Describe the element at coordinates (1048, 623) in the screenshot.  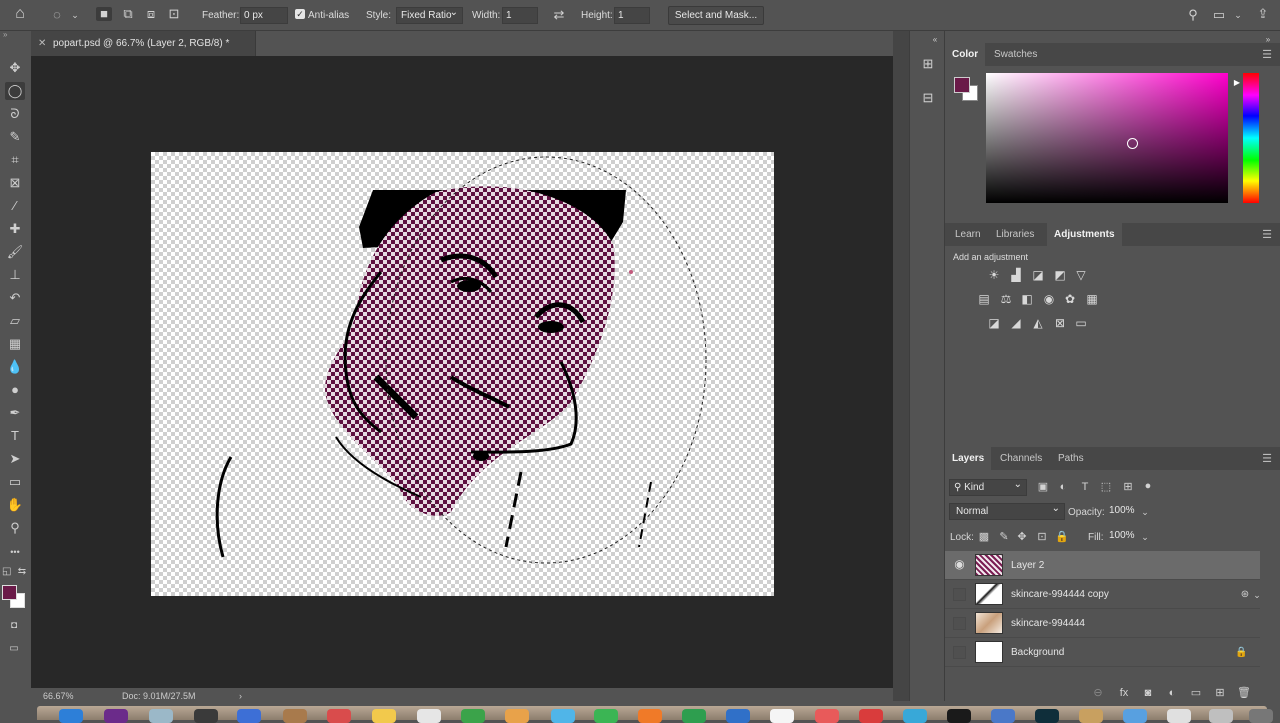
I see `layer-name: skincare-994444` at that location.